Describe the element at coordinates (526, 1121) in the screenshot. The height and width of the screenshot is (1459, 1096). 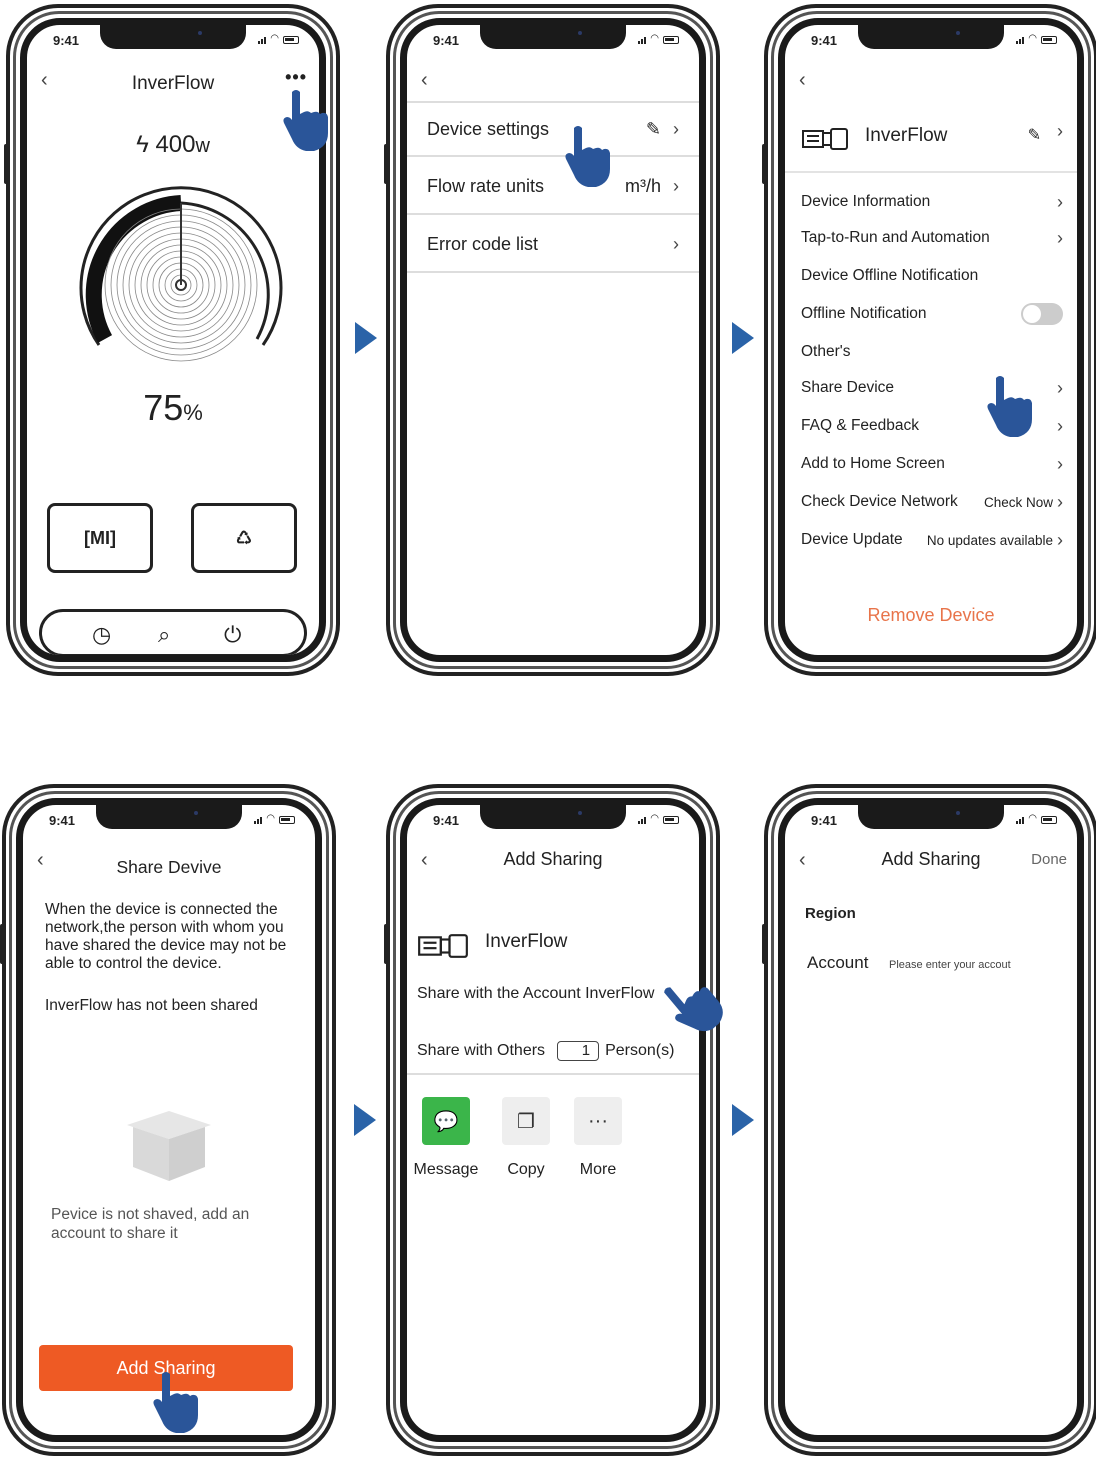
I see `copy-icon: ❐` at that location.